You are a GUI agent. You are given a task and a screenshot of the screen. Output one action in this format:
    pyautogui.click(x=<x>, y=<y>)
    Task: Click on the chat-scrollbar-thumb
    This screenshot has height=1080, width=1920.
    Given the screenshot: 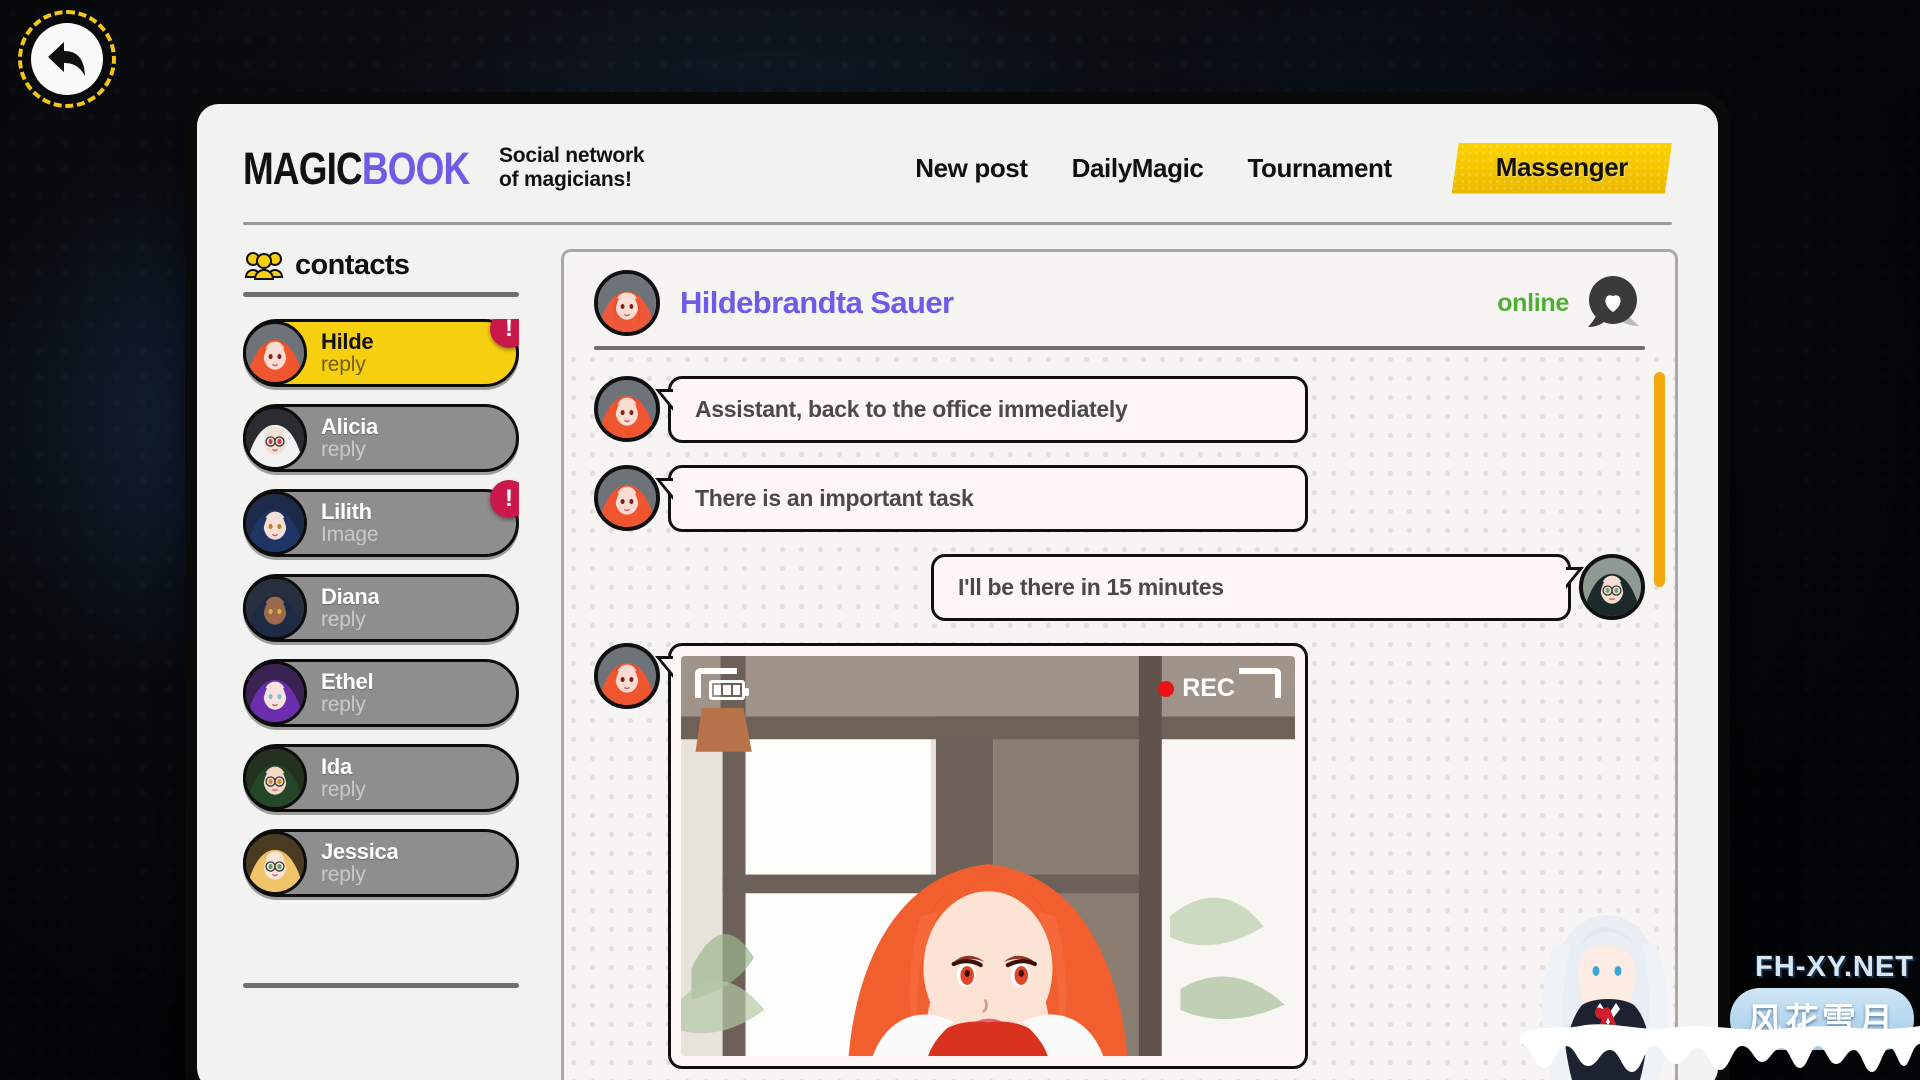 What is the action you would take?
    pyautogui.click(x=1659, y=479)
    